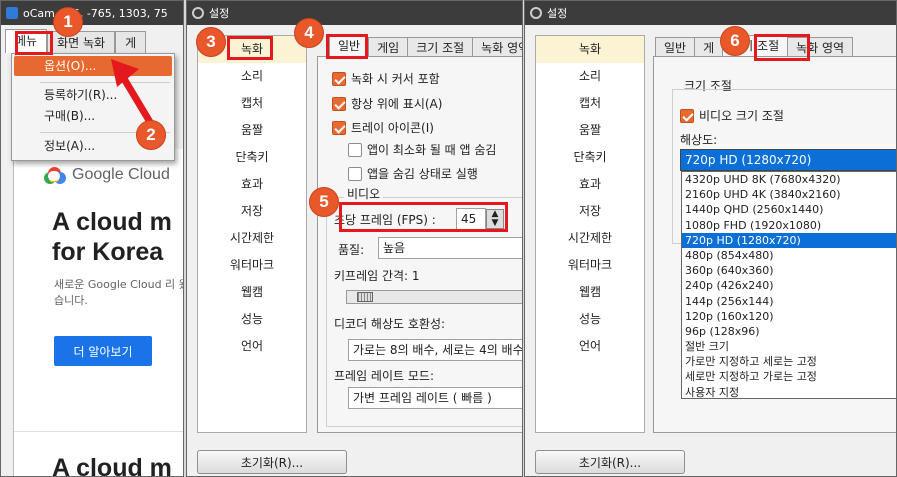 The image size is (897, 477). What do you see at coordinates (675, 47) in the screenshot?
I see `tab-general: 일반` at bounding box center [675, 47].